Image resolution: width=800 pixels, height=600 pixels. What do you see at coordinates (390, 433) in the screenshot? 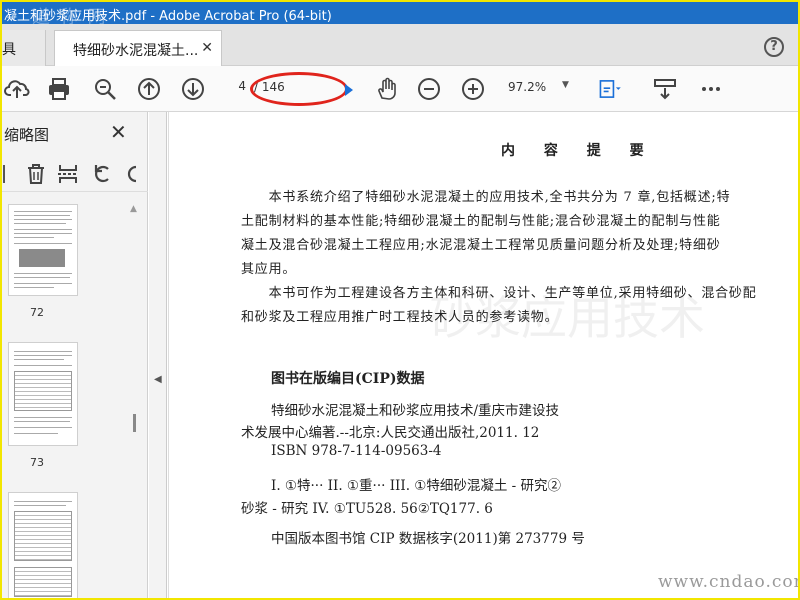
I see `cip-line: 术发展中心编著.--北京:人民交通出版社,2011. 12` at bounding box center [390, 433].